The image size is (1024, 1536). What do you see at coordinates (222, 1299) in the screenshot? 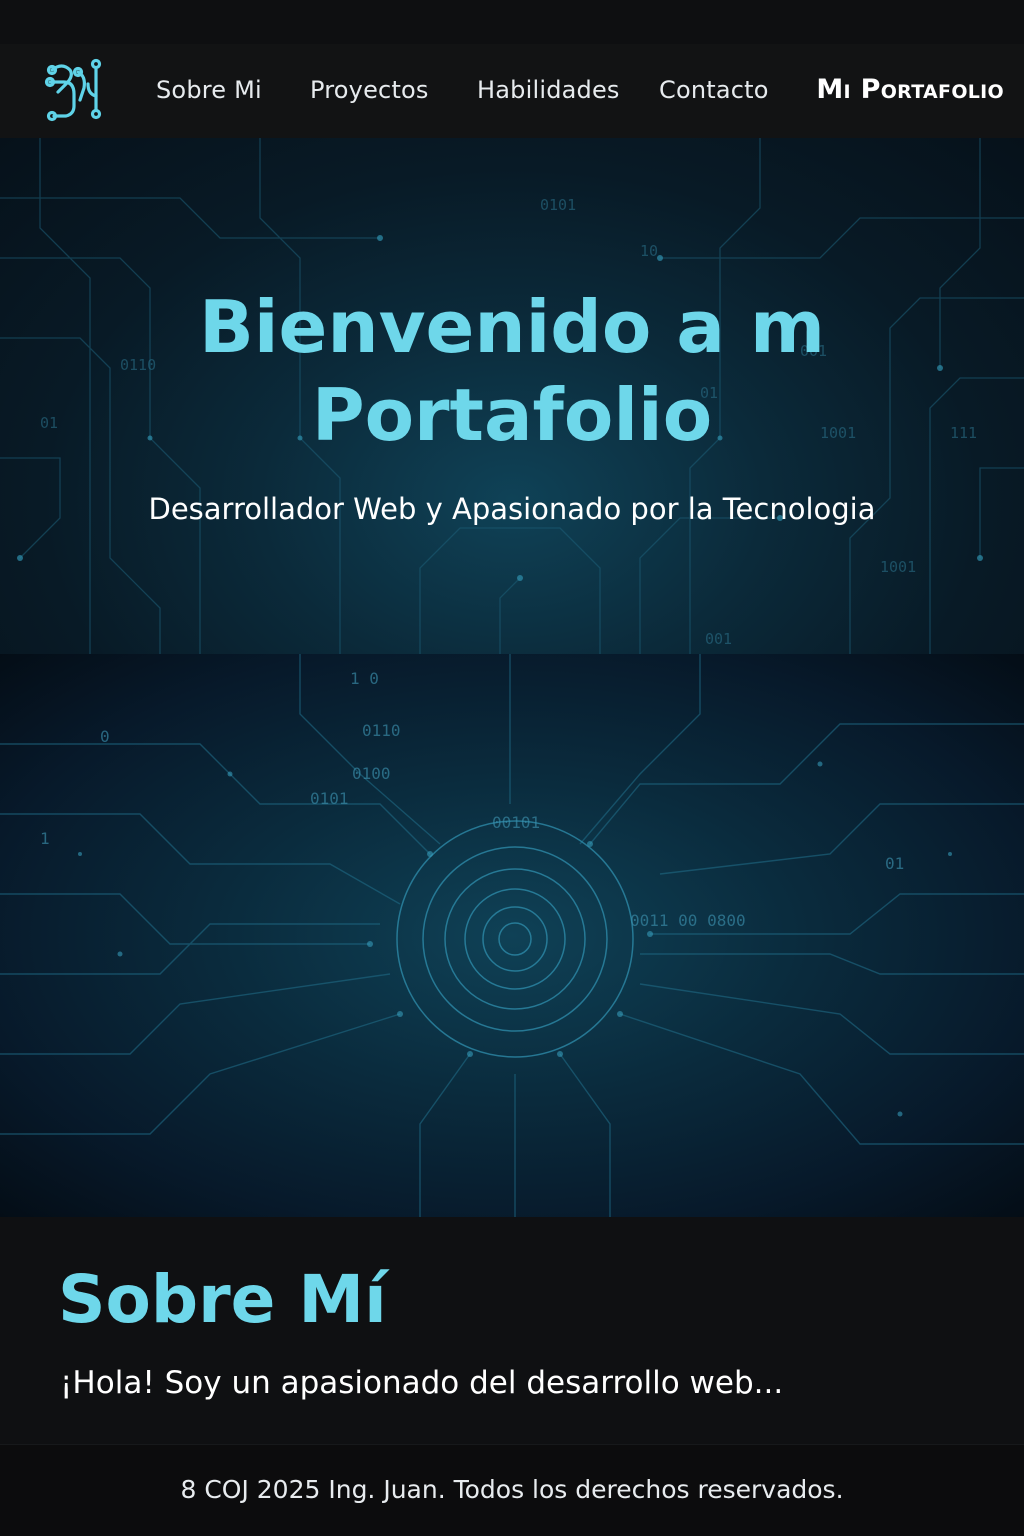
I see `about-title: Sobre Mí` at bounding box center [222, 1299].